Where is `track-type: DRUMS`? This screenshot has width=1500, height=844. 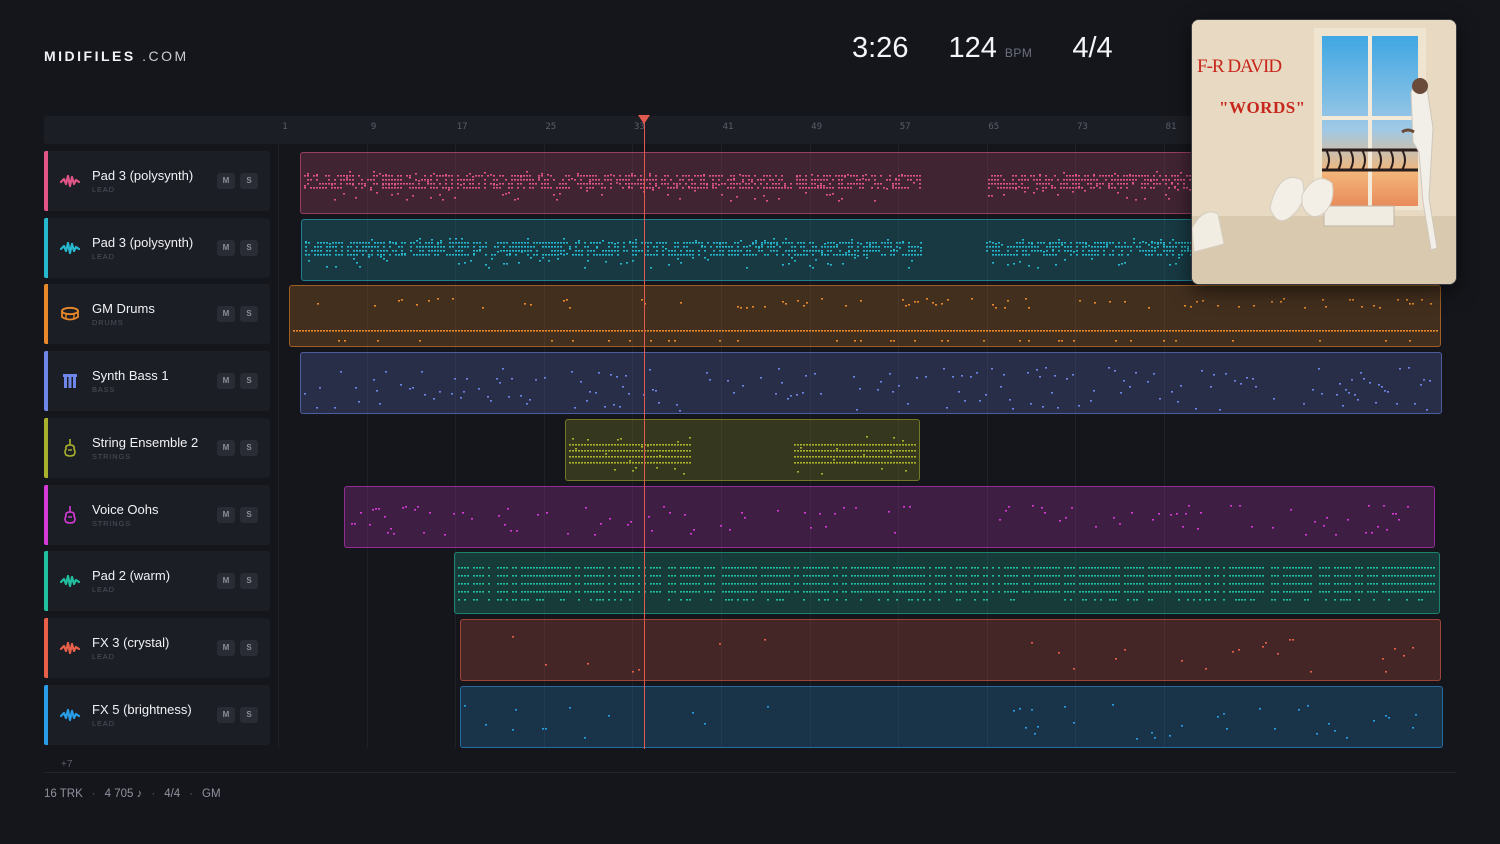 track-type: DRUMS is located at coordinates (108, 323).